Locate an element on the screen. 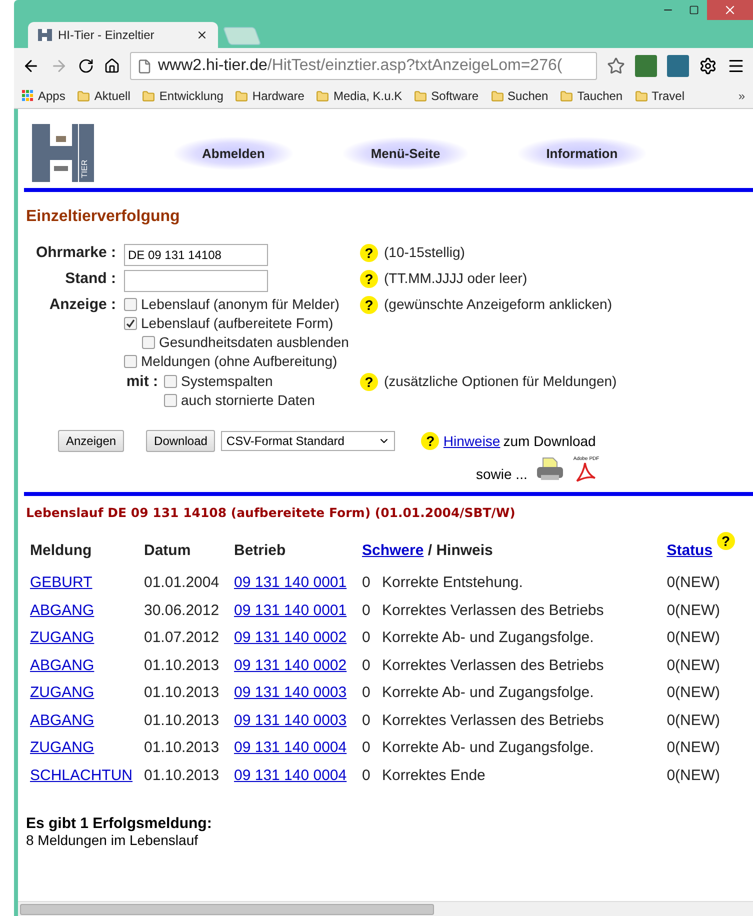 Image resolution: width=753 pixels, height=916 pixels. column-header-link: Status is located at coordinates (689, 550).